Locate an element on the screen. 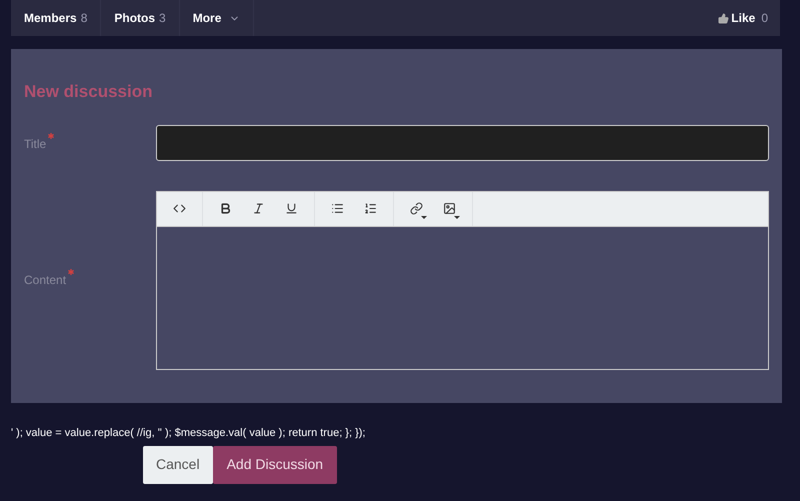  nav-tab: Photos 3 is located at coordinates (140, 18).